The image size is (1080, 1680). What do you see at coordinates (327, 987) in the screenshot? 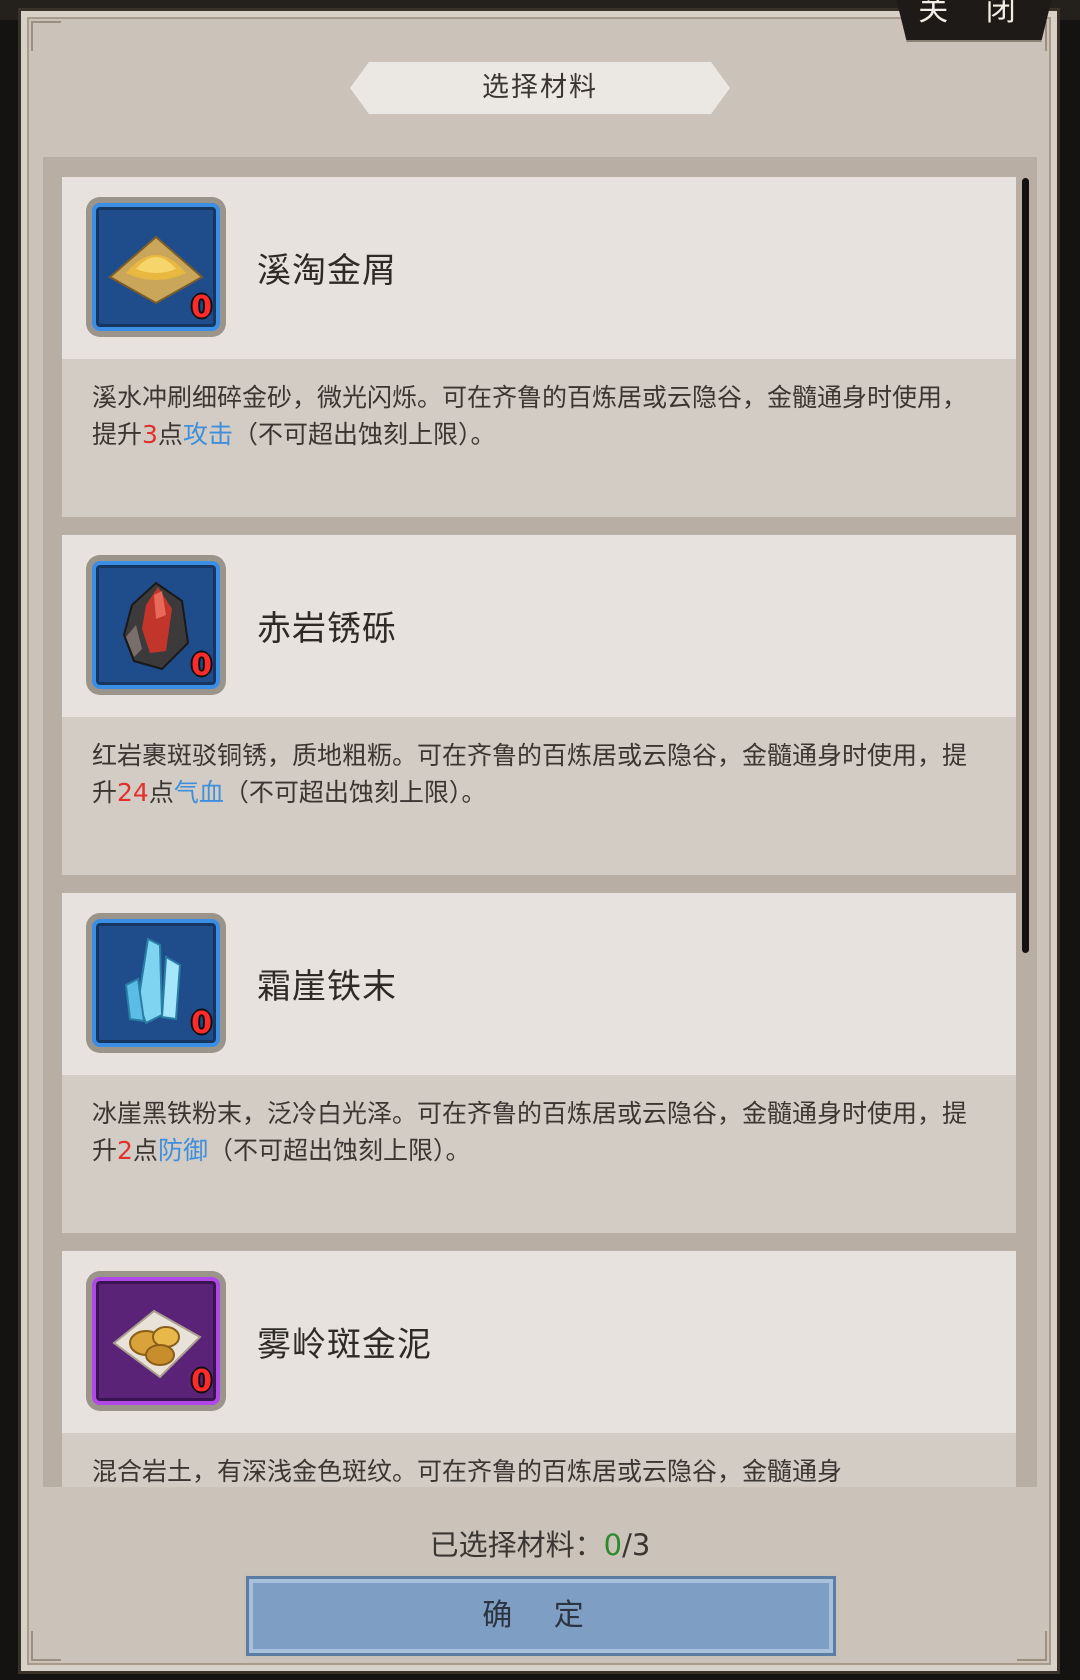
I see `material-name: 霜崖铁末` at bounding box center [327, 987].